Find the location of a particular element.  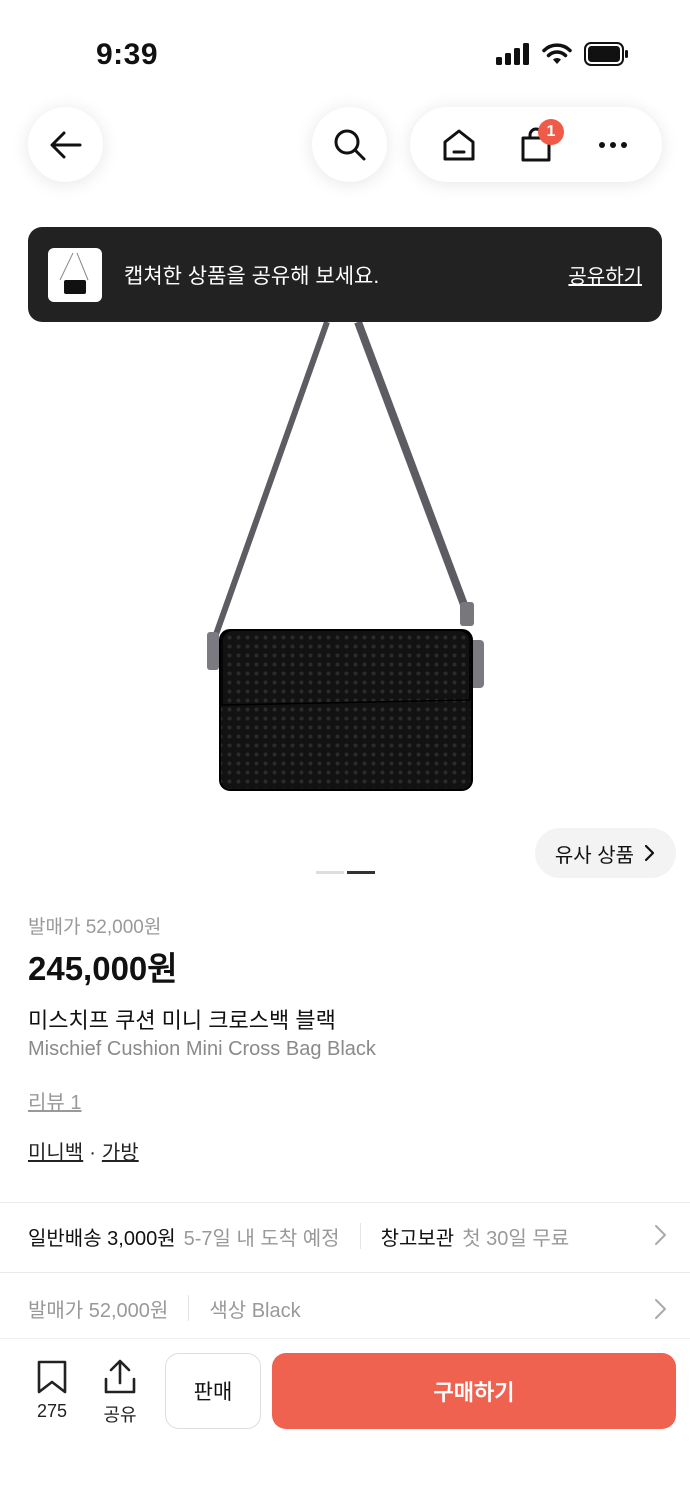

back-button is located at coordinates (65, 144).